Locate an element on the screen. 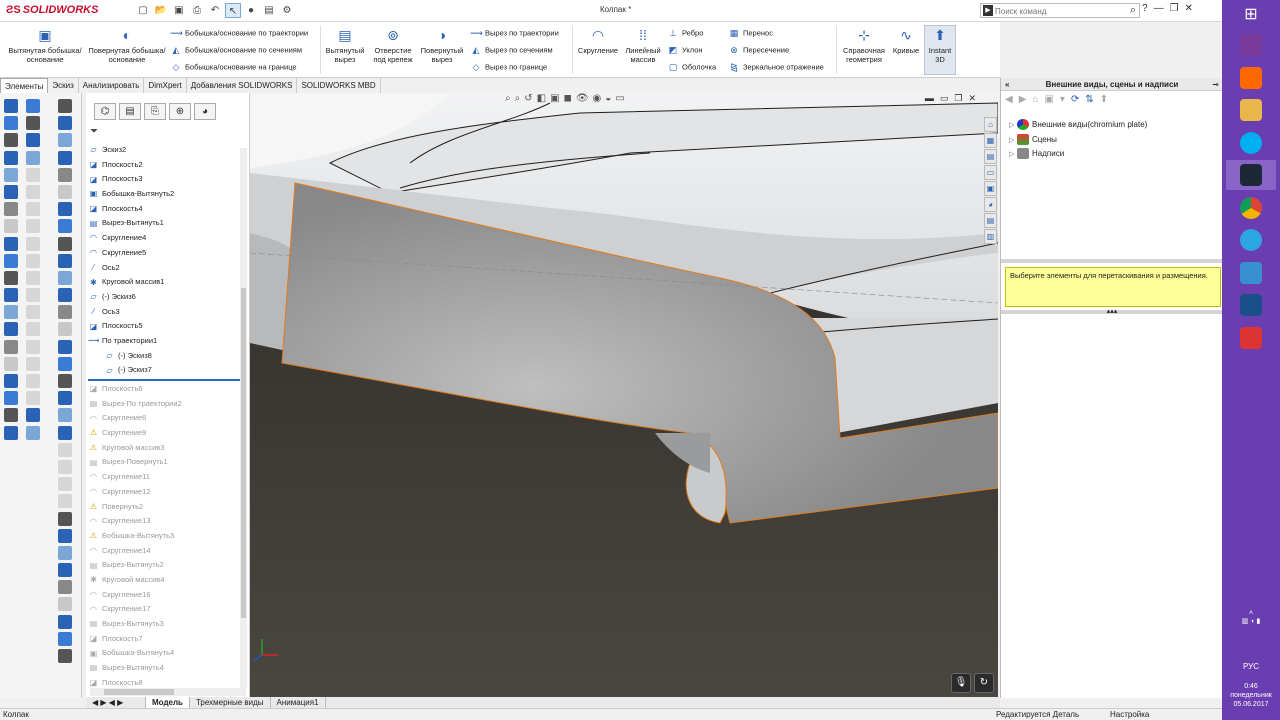 The image size is (1280, 720). linear-pattern-button: ⁞⁞ Линейный массив is located at coordinates (643, 45).